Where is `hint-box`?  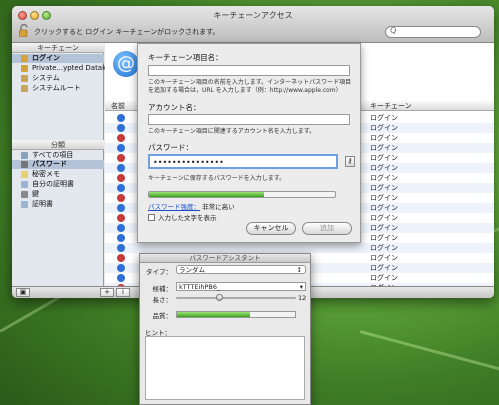
hint-box is located at coordinates (225, 368).